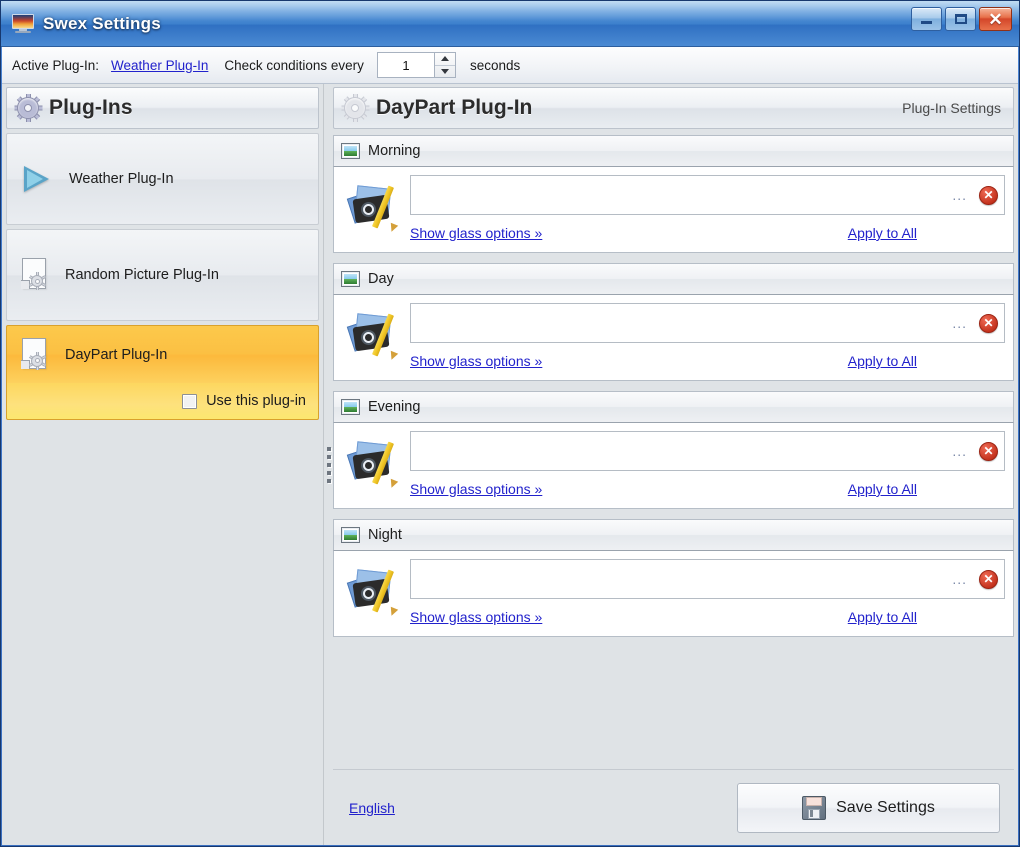 The width and height of the screenshot is (1020, 847). I want to click on seconds-label: seconds, so click(495, 65).